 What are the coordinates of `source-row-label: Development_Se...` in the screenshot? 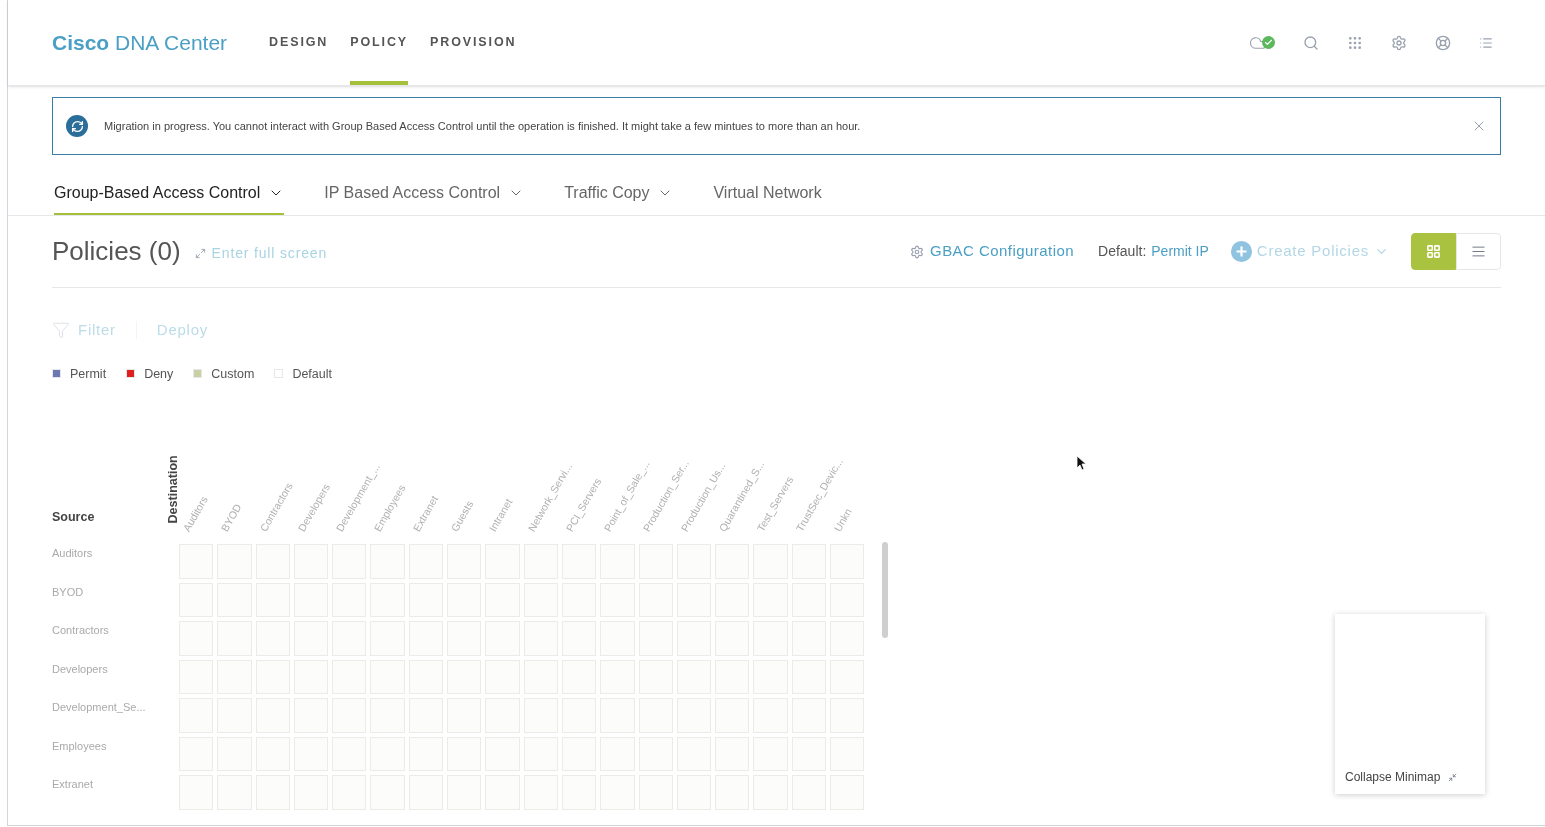 It's located at (99, 708).